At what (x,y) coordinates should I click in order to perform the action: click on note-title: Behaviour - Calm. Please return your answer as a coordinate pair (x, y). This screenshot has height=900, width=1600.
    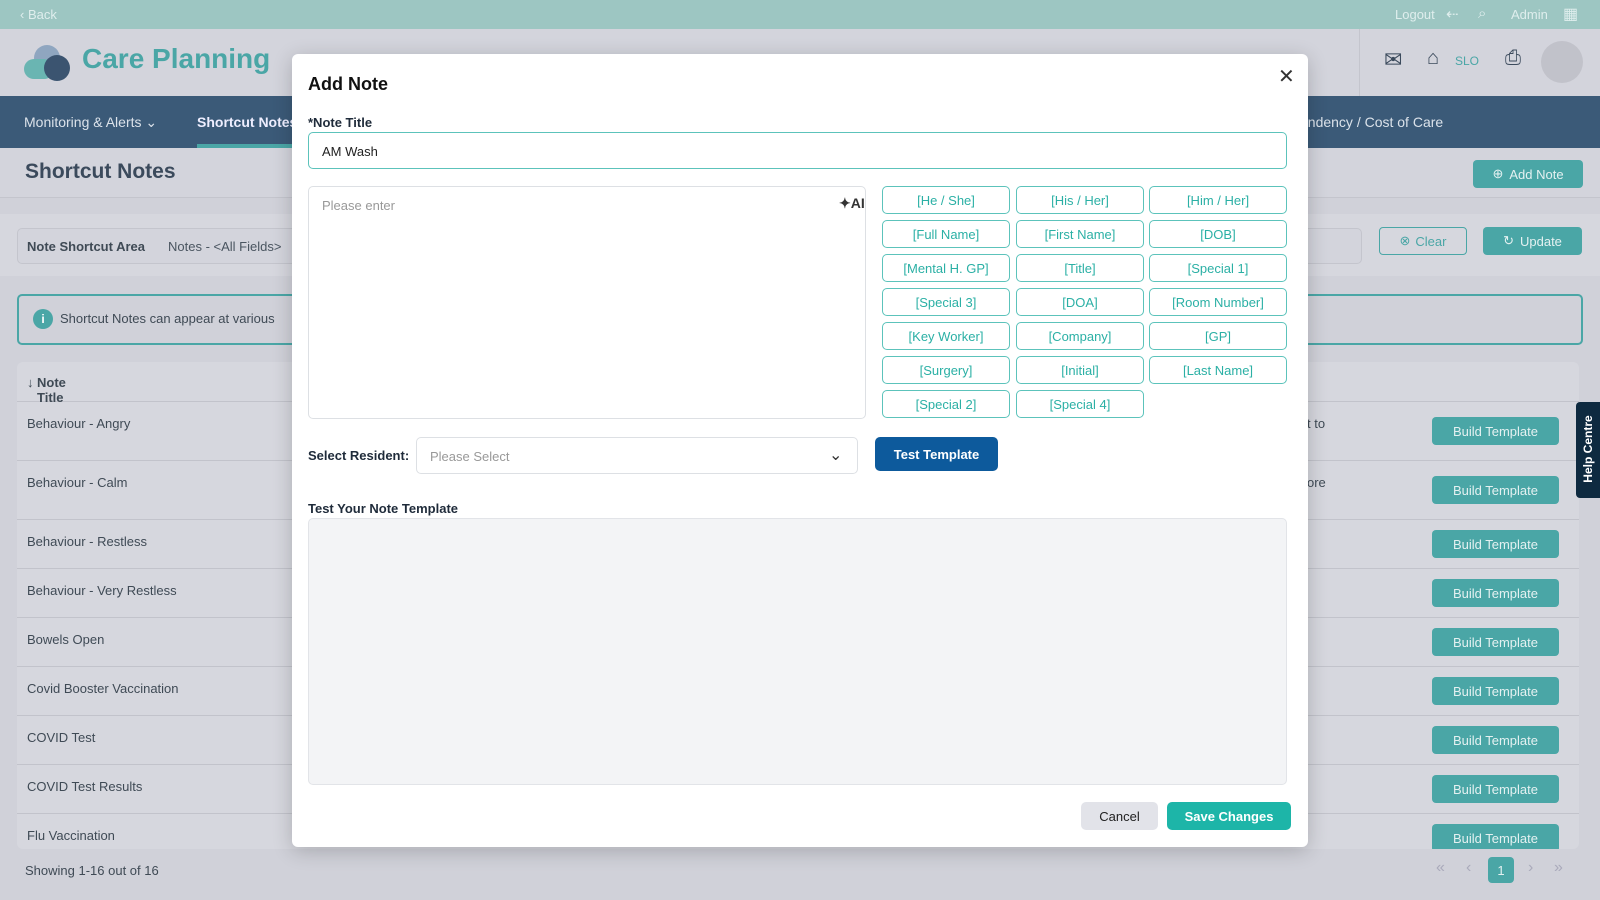
    Looking at the image, I should click on (77, 482).